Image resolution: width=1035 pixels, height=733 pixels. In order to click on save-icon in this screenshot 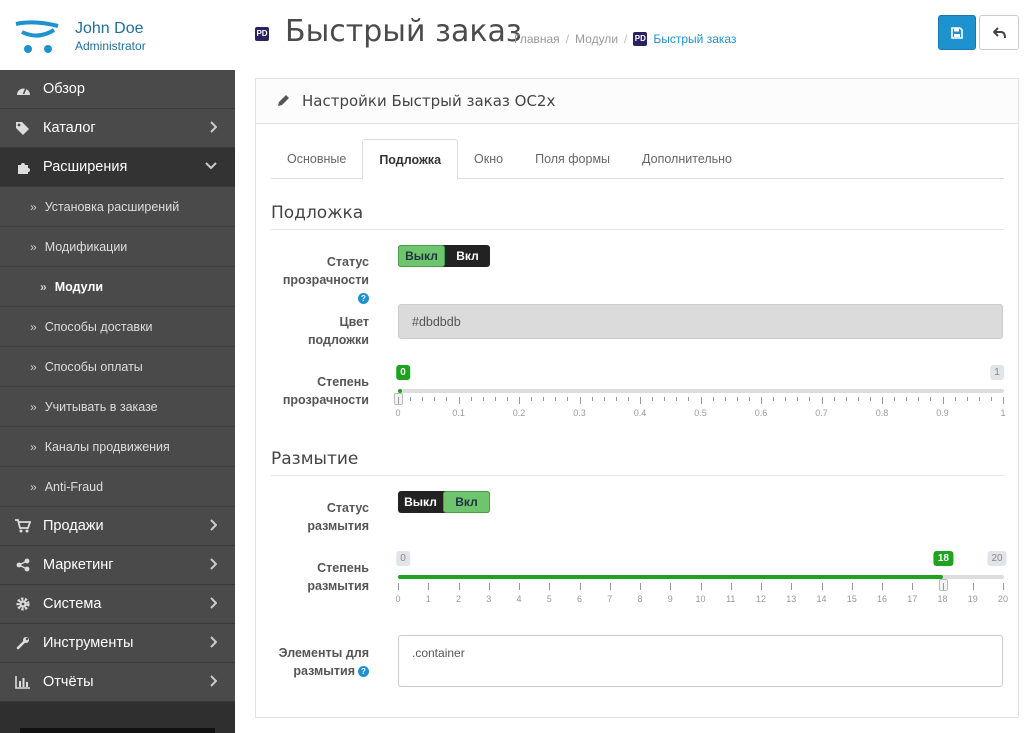, I will do `click(957, 32)`.